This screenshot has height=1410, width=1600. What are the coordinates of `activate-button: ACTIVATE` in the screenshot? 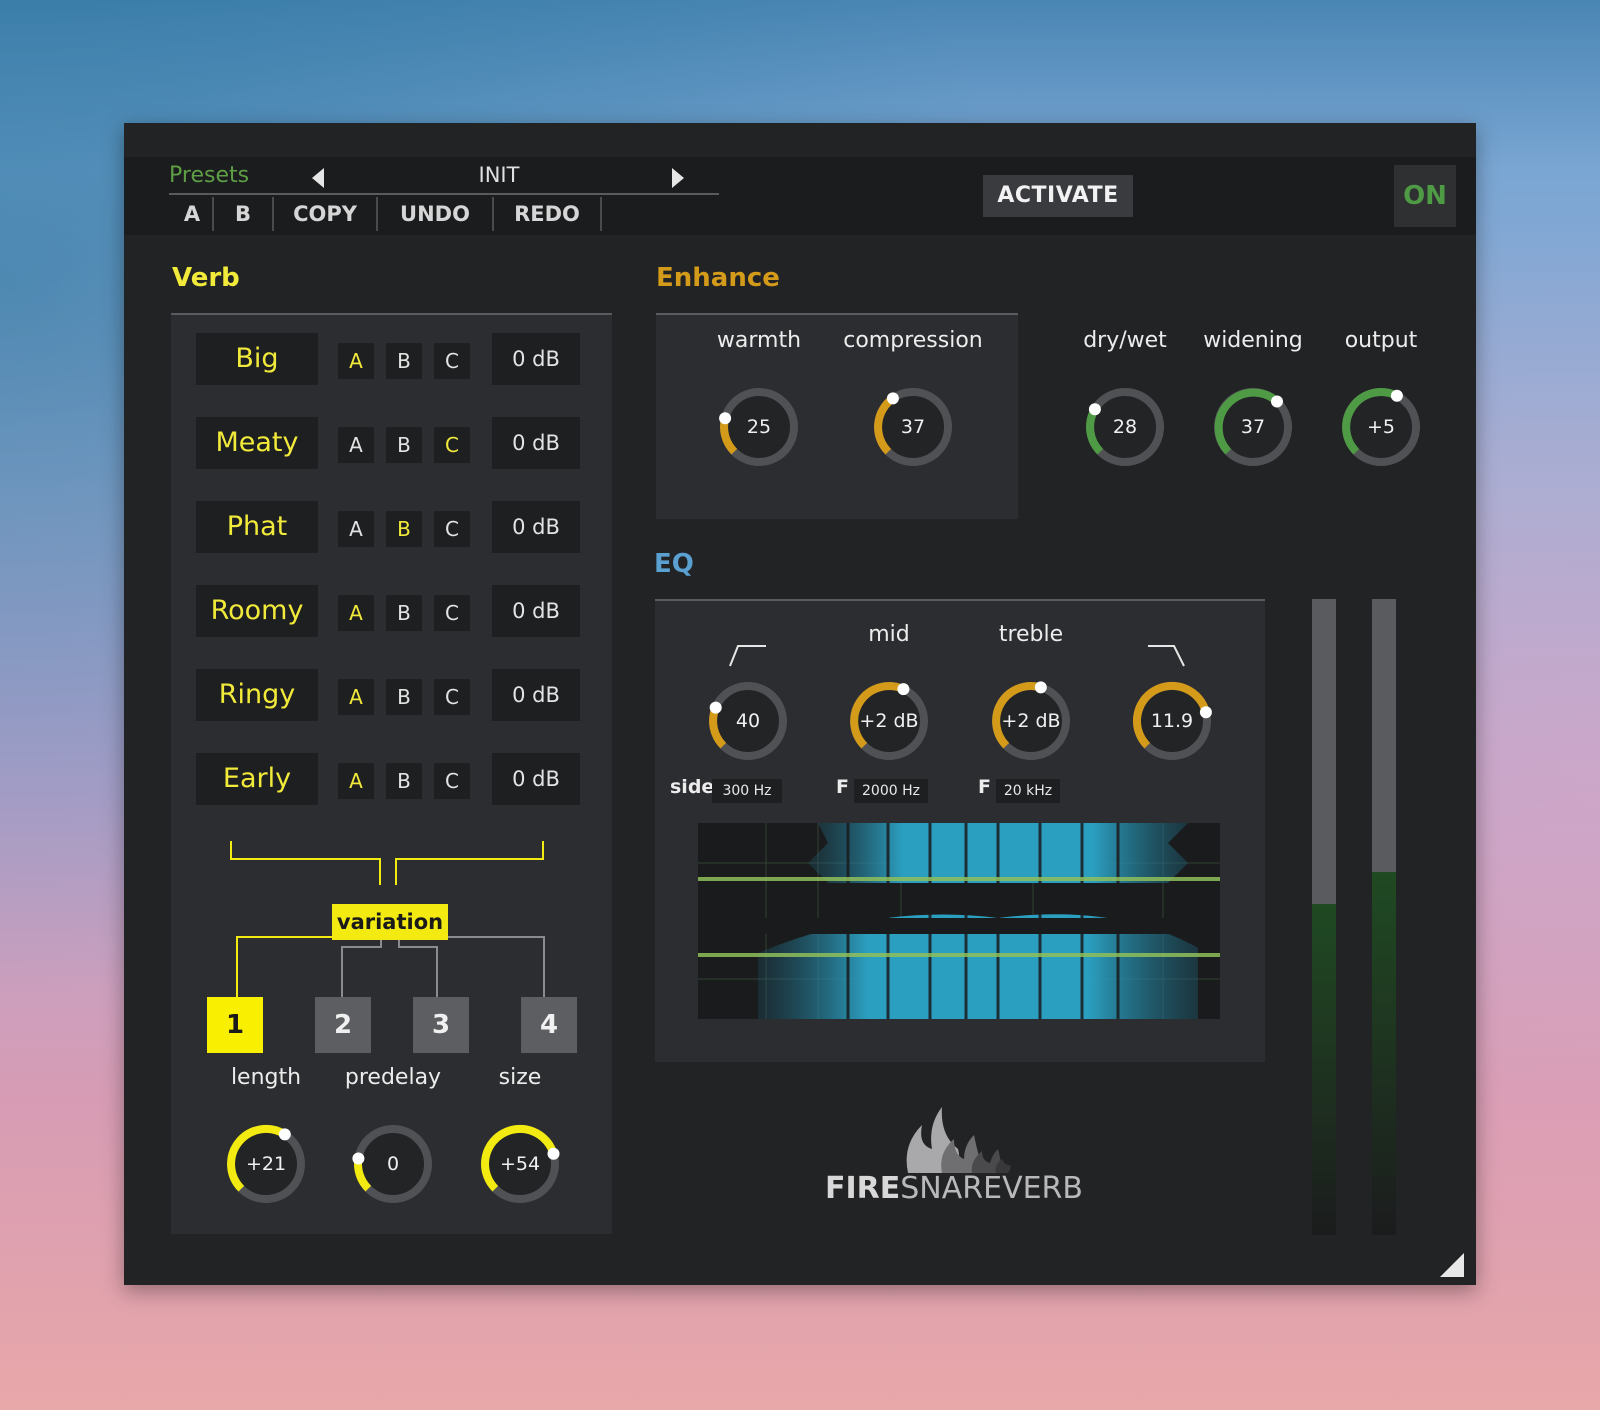 It's located at (1058, 196).